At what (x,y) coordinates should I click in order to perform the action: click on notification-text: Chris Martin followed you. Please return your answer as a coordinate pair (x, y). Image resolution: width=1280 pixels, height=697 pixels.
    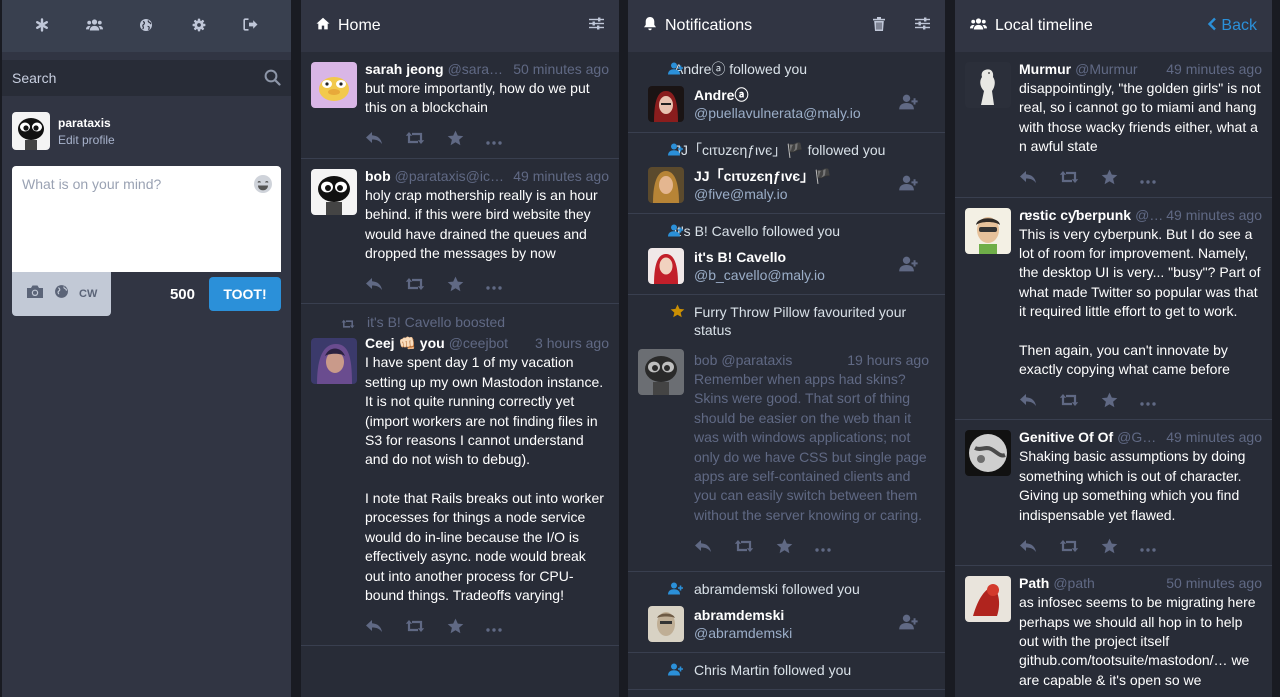
    Looking at the image, I should click on (772, 670).